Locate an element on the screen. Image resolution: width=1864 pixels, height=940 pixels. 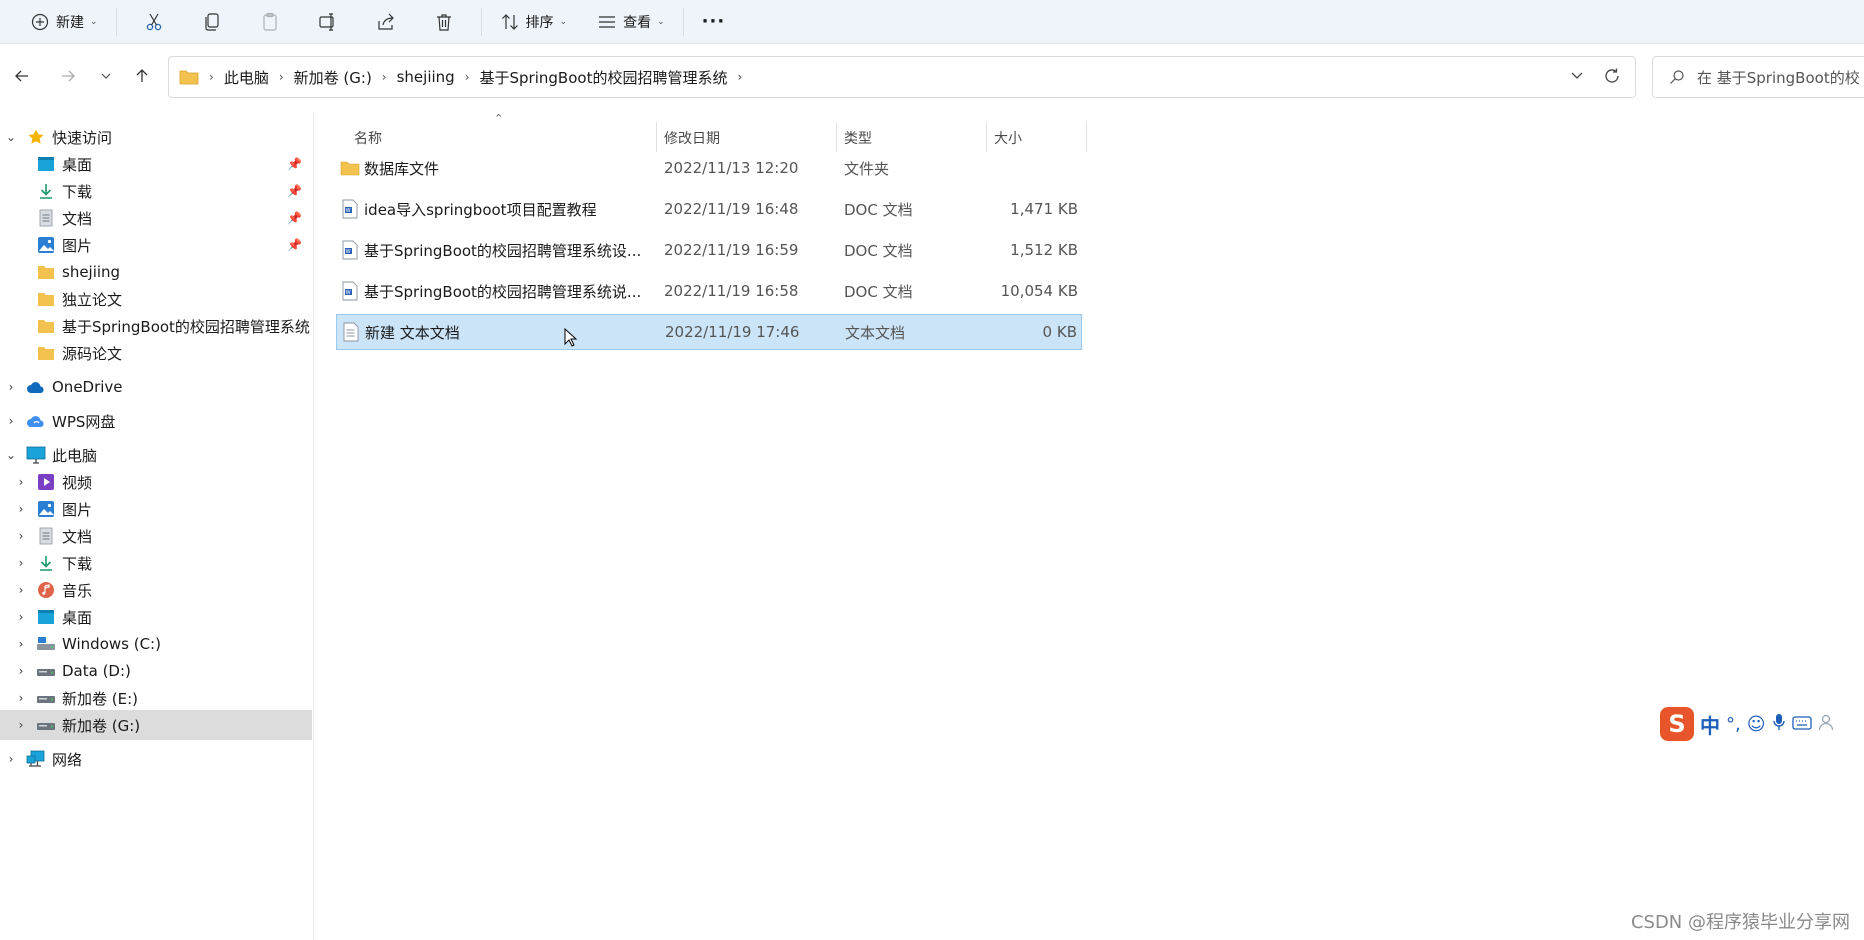
sidebar-item-label: 基于SpringBoot的校园招聘管理系统 is located at coordinates (186, 326).